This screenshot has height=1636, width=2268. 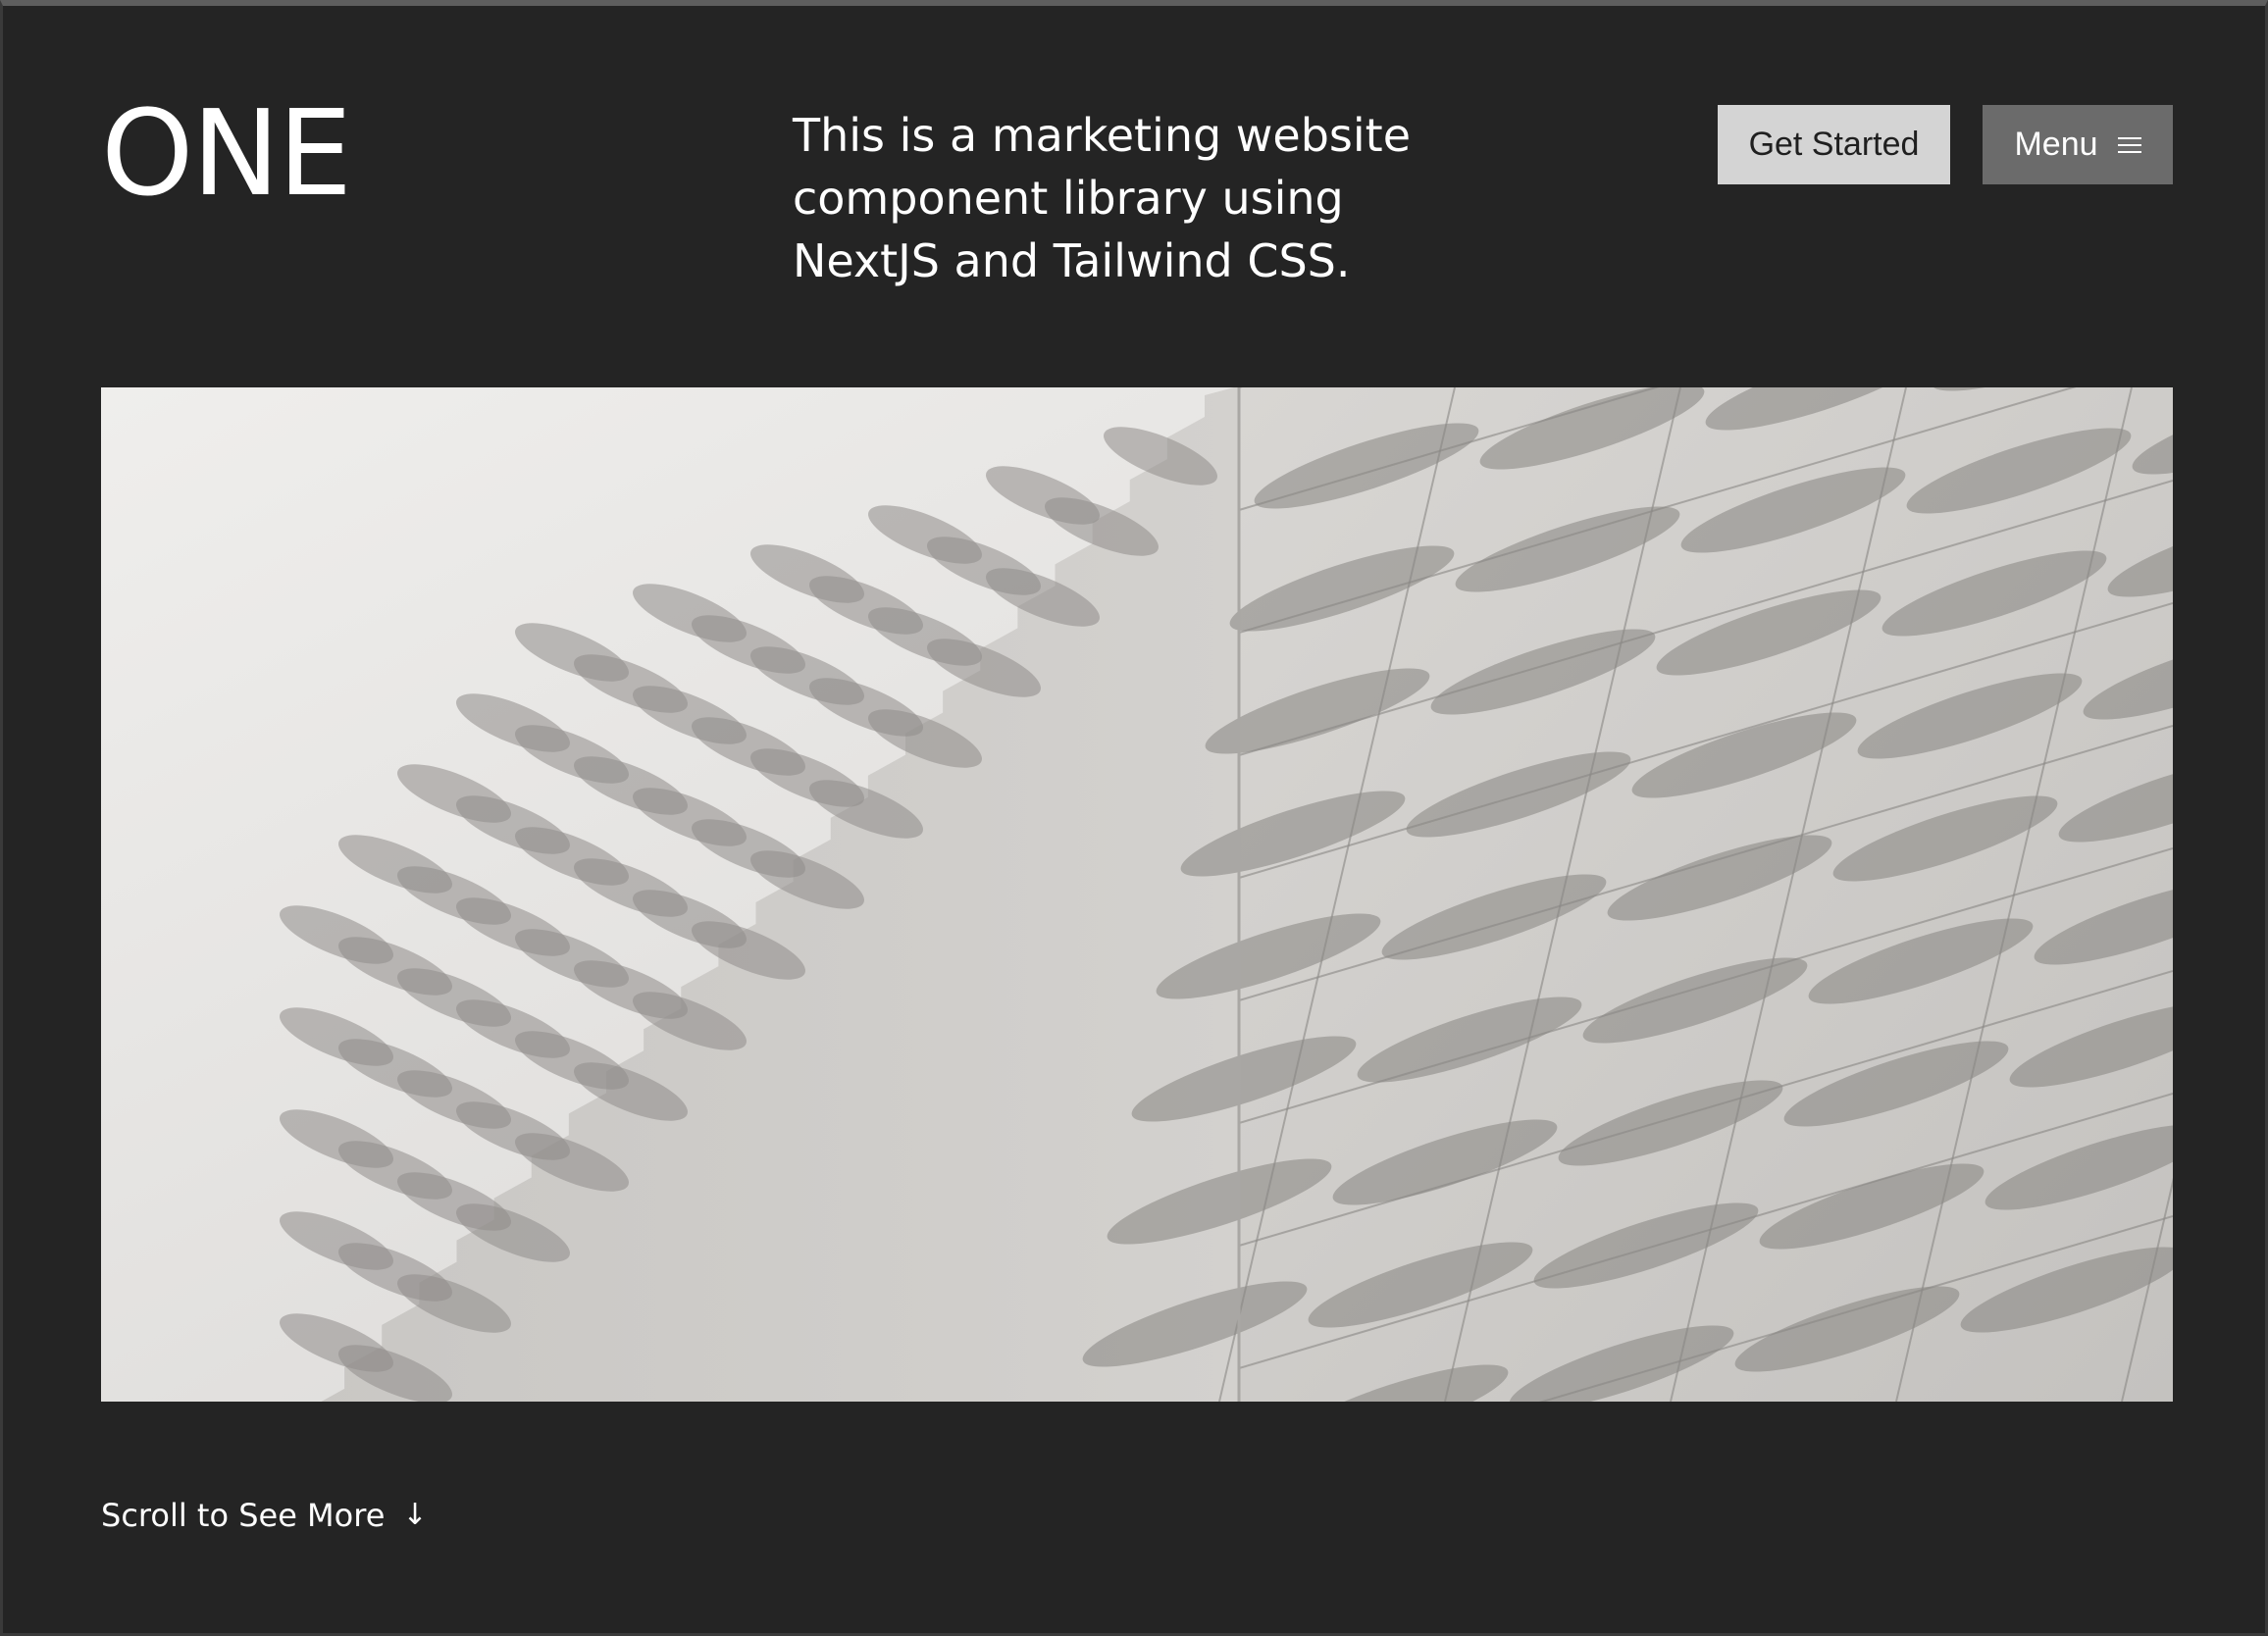 What do you see at coordinates (227, 155) in the screenshot?
I see `logo: ONE` at bounding box center [227, 155].